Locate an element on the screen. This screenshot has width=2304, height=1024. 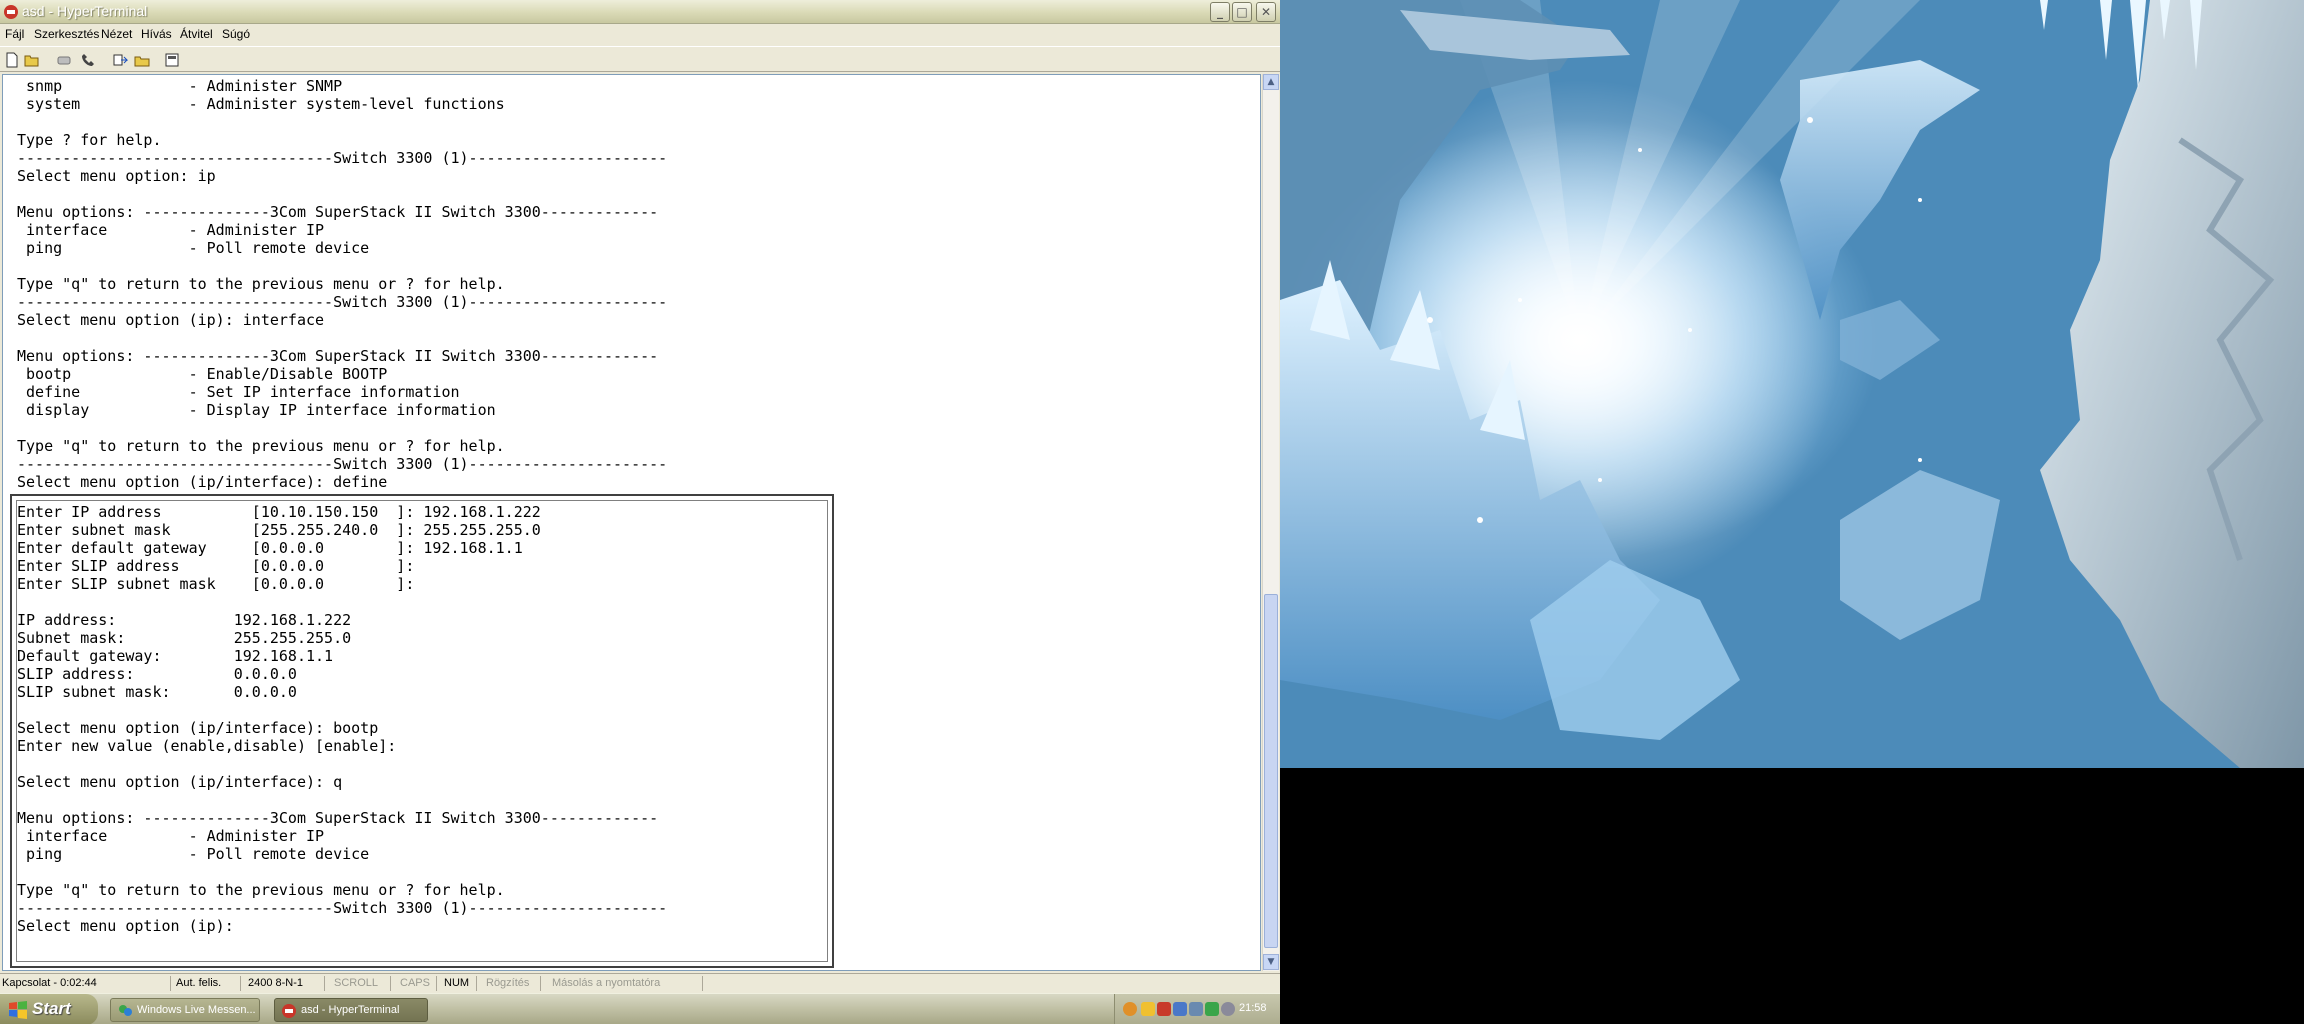
phone-icon is located at coordinates (88, 60).